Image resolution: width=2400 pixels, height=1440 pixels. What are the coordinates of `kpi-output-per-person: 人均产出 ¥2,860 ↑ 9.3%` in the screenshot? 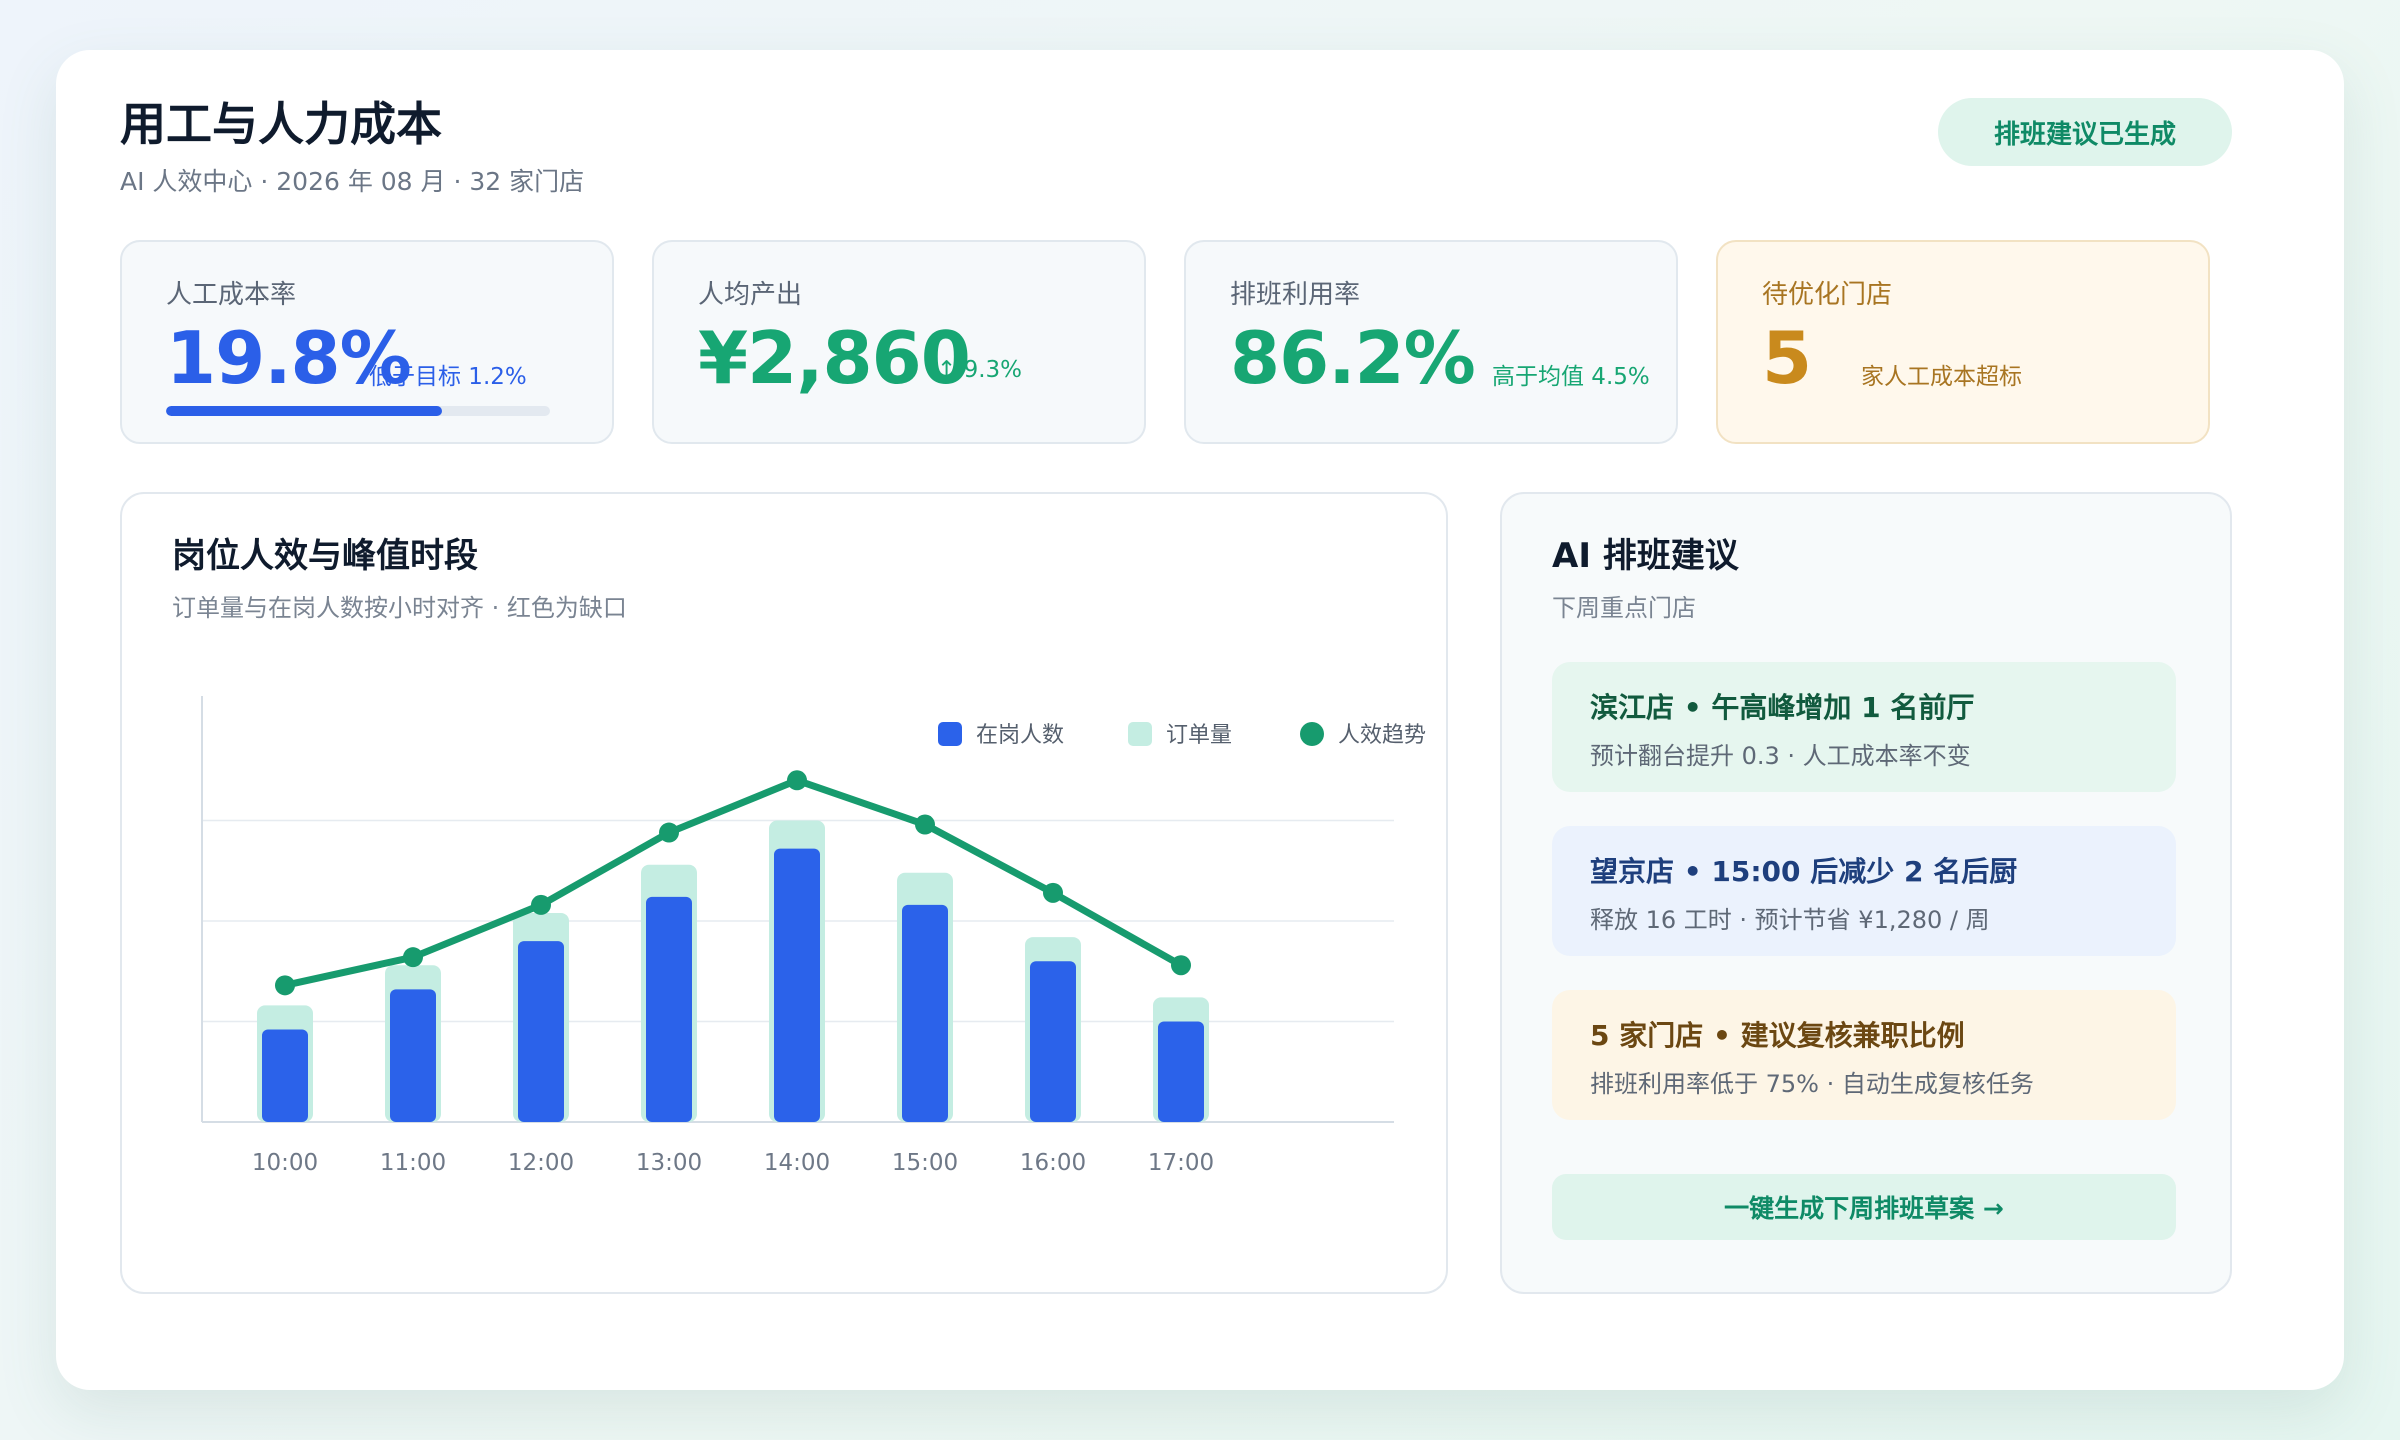 It's located at (899, 342).